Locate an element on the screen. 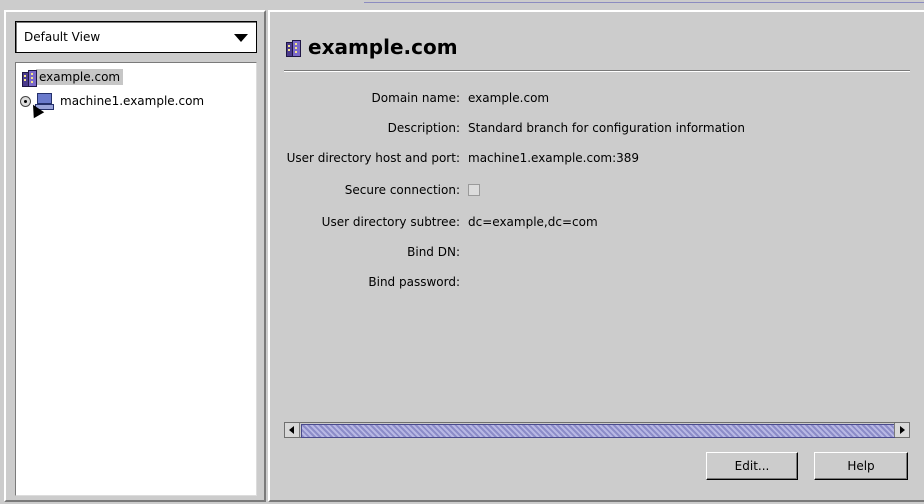  property-label: Bind DN: is located at coordinates (433, 252).